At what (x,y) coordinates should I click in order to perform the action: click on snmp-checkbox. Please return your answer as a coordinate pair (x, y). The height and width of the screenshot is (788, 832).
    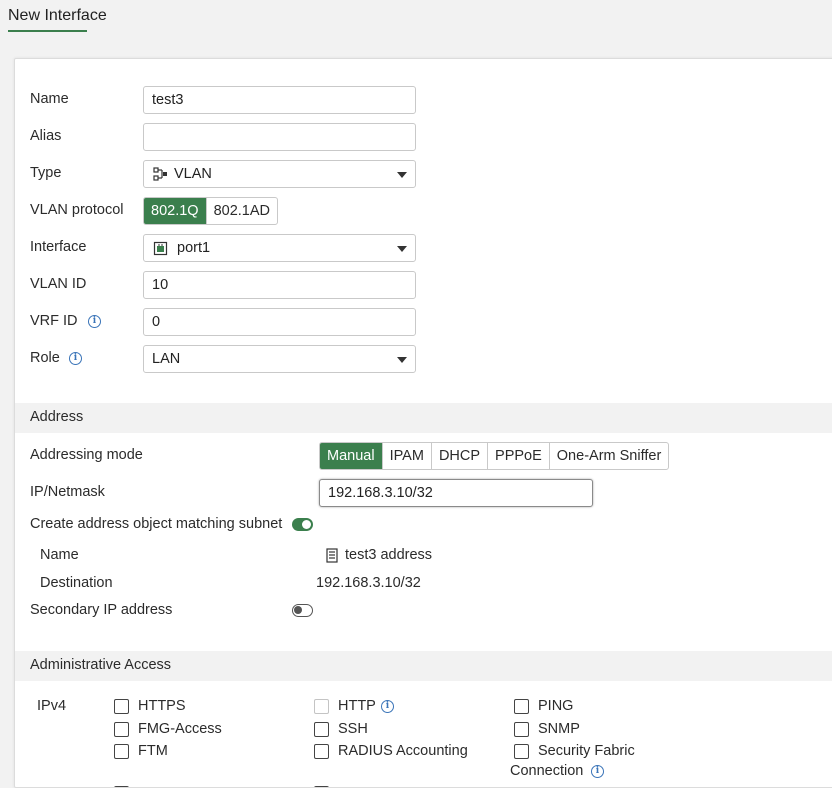
    Looking at the image, I should click on (521, 729).